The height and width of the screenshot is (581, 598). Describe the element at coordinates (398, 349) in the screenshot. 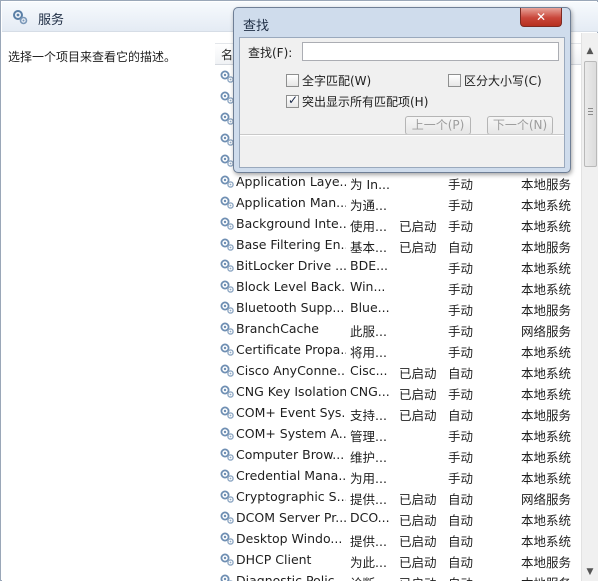

I see `table-row: Certificate Propa... 将用... 手动 本地系统` at that location.